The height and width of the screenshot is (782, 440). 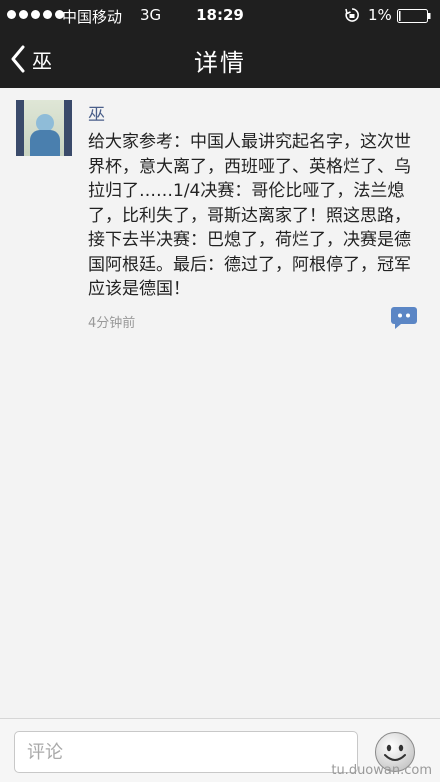 What do you see at coordinates (96, 112) in the screenshot?
I see `post-username: 巫` at bounding box center [96, 112].